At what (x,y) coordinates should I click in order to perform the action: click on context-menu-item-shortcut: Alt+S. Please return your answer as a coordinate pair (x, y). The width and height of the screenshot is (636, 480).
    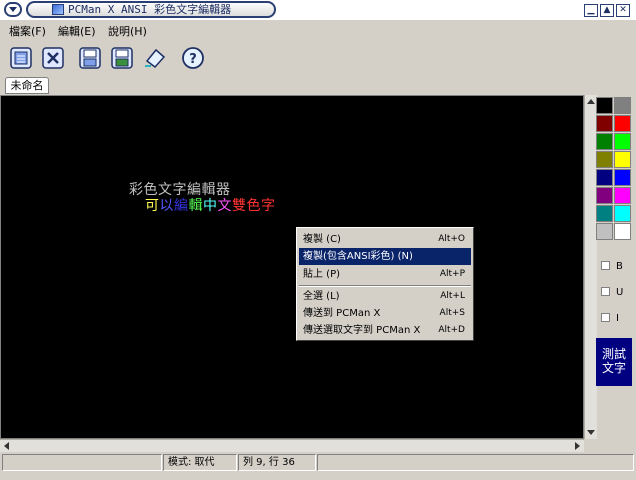
    Looking at the image, I should click on (452, 313).